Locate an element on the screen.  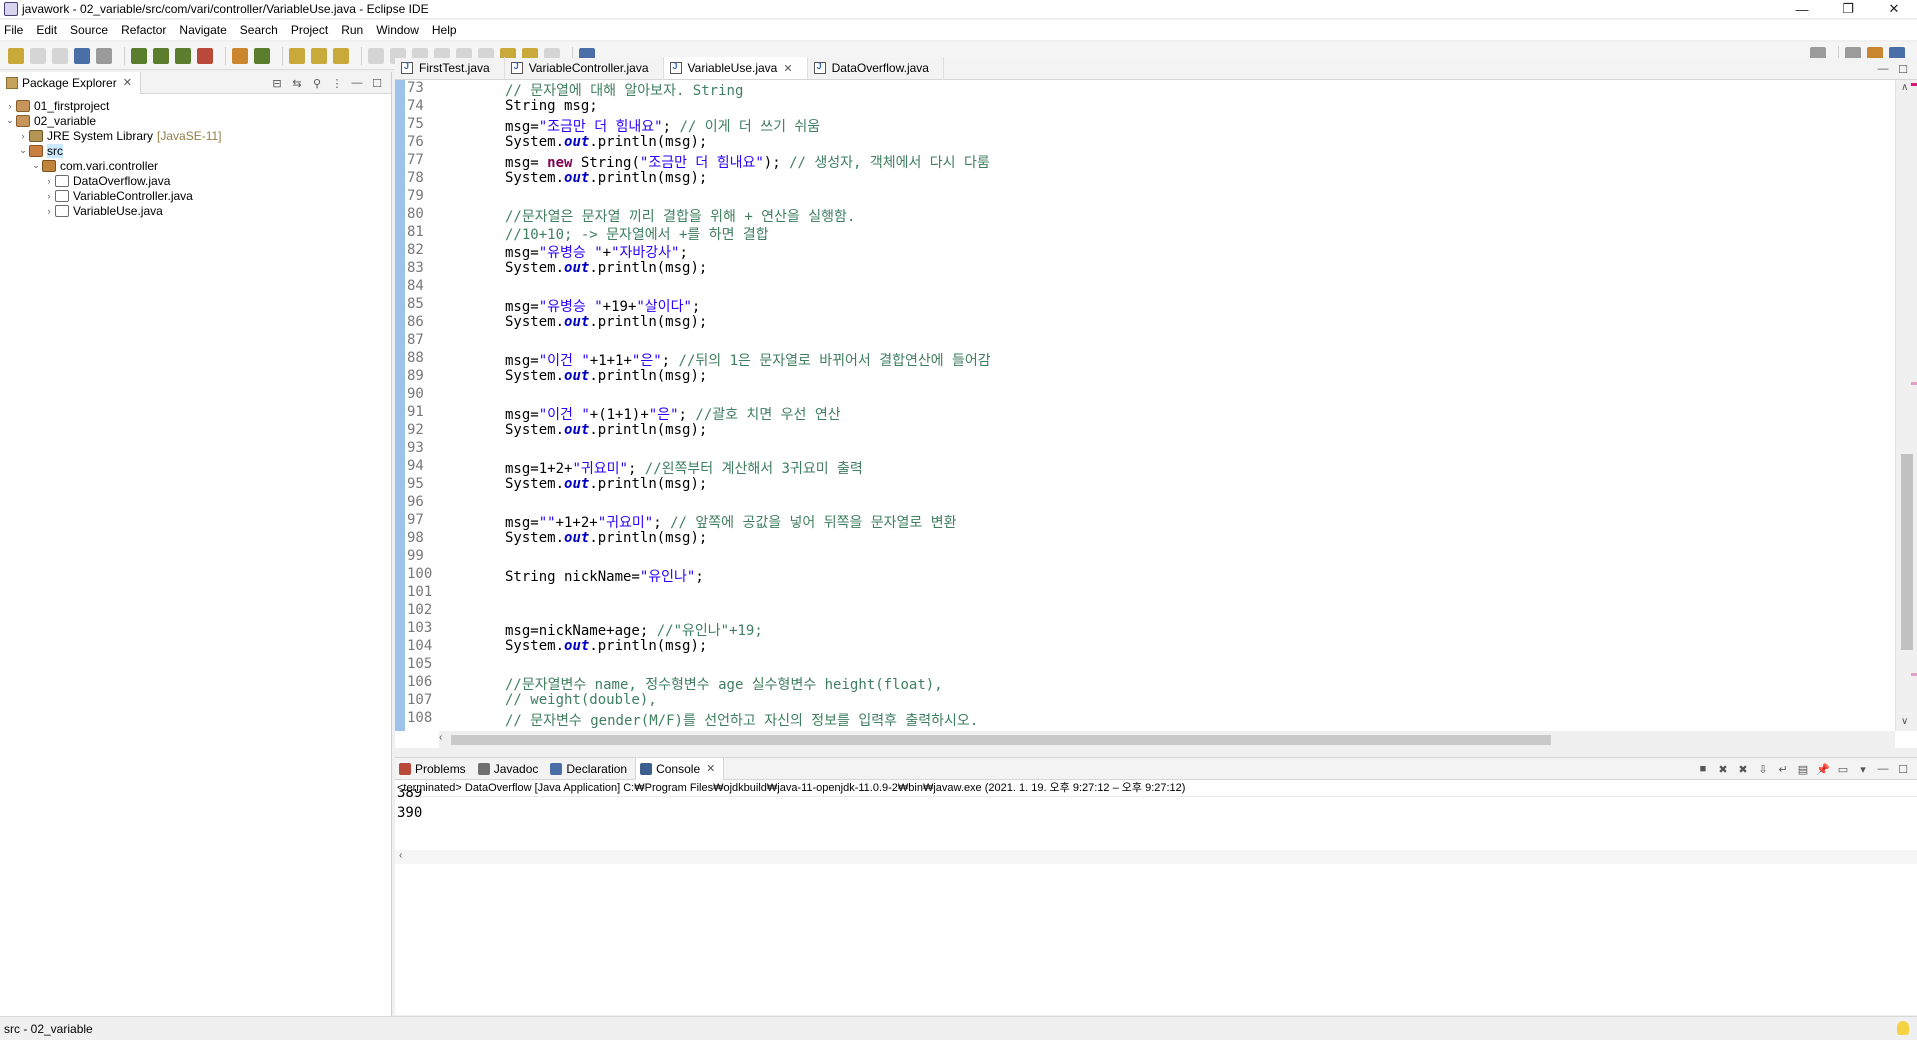
tree-item: ⌄ src is located at coordinates (195, 150).